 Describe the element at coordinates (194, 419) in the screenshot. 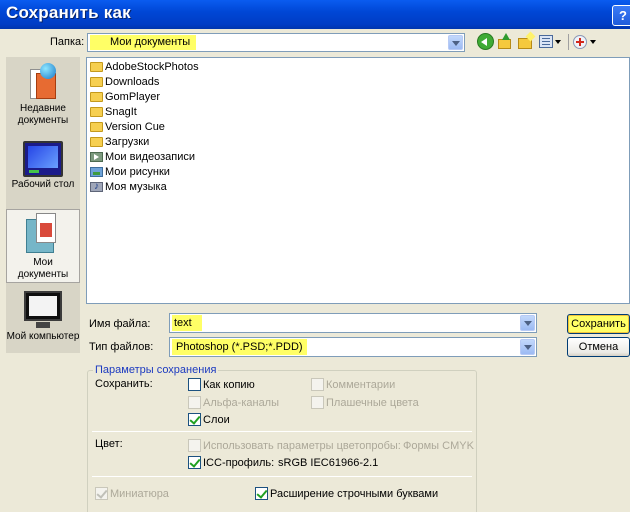

I see `layers-checkbox` at that location.